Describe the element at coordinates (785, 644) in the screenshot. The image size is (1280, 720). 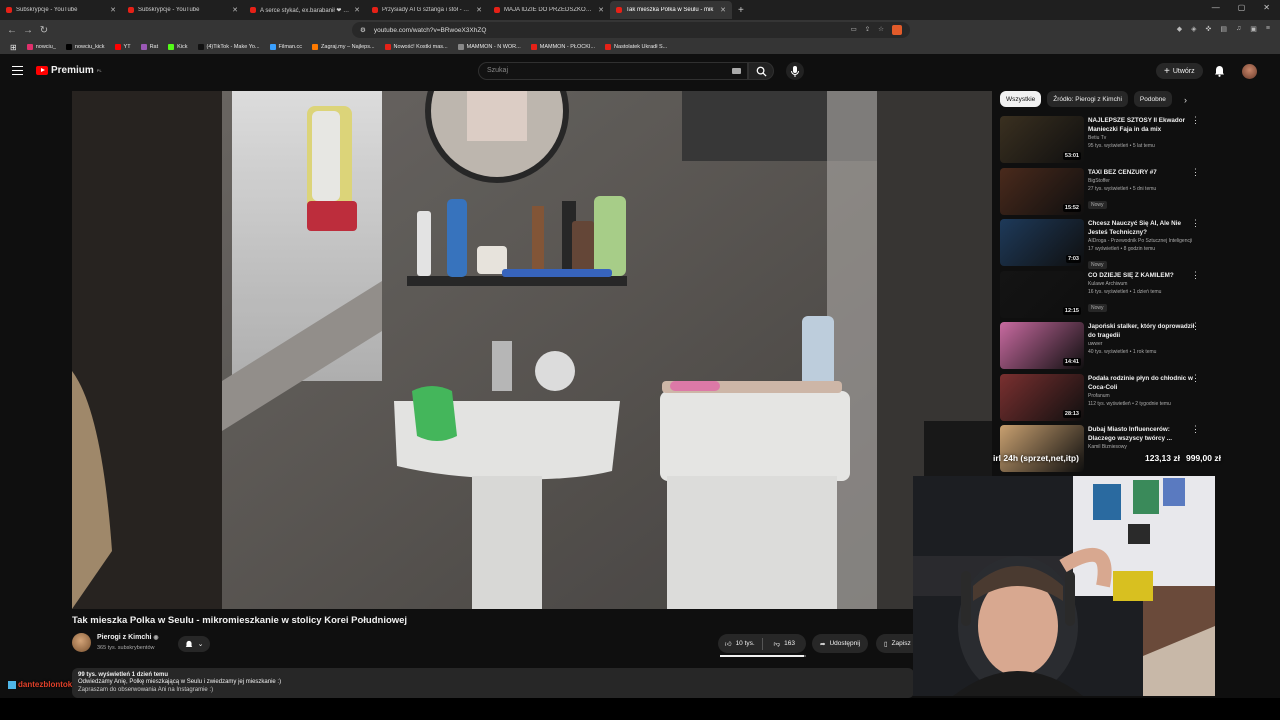
I see `dislike-button: 👎︎ 163` at that location.